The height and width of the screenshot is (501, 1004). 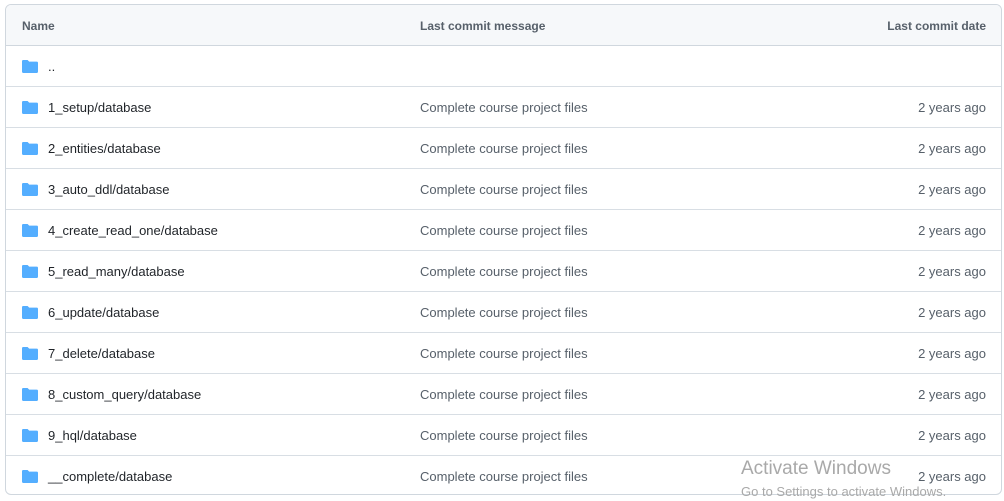 What do you see at coordinates (103, 312) in the screenshot?
I see `directory-link: 6_update/database` at bounding box center [103, 312].